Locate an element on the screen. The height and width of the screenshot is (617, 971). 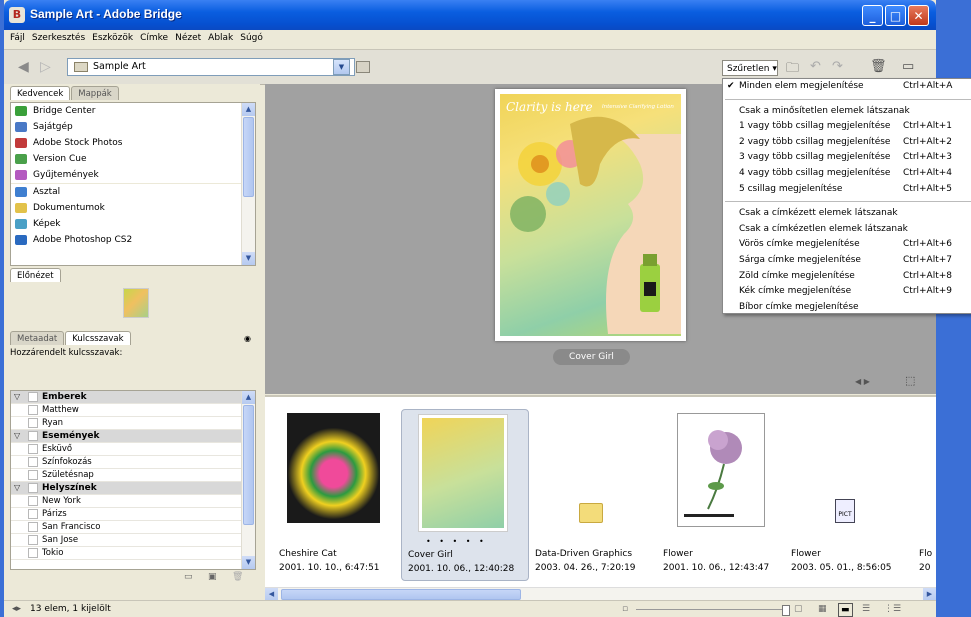
menu-edit: Szerkesztés is located at coordinates (58, 36).